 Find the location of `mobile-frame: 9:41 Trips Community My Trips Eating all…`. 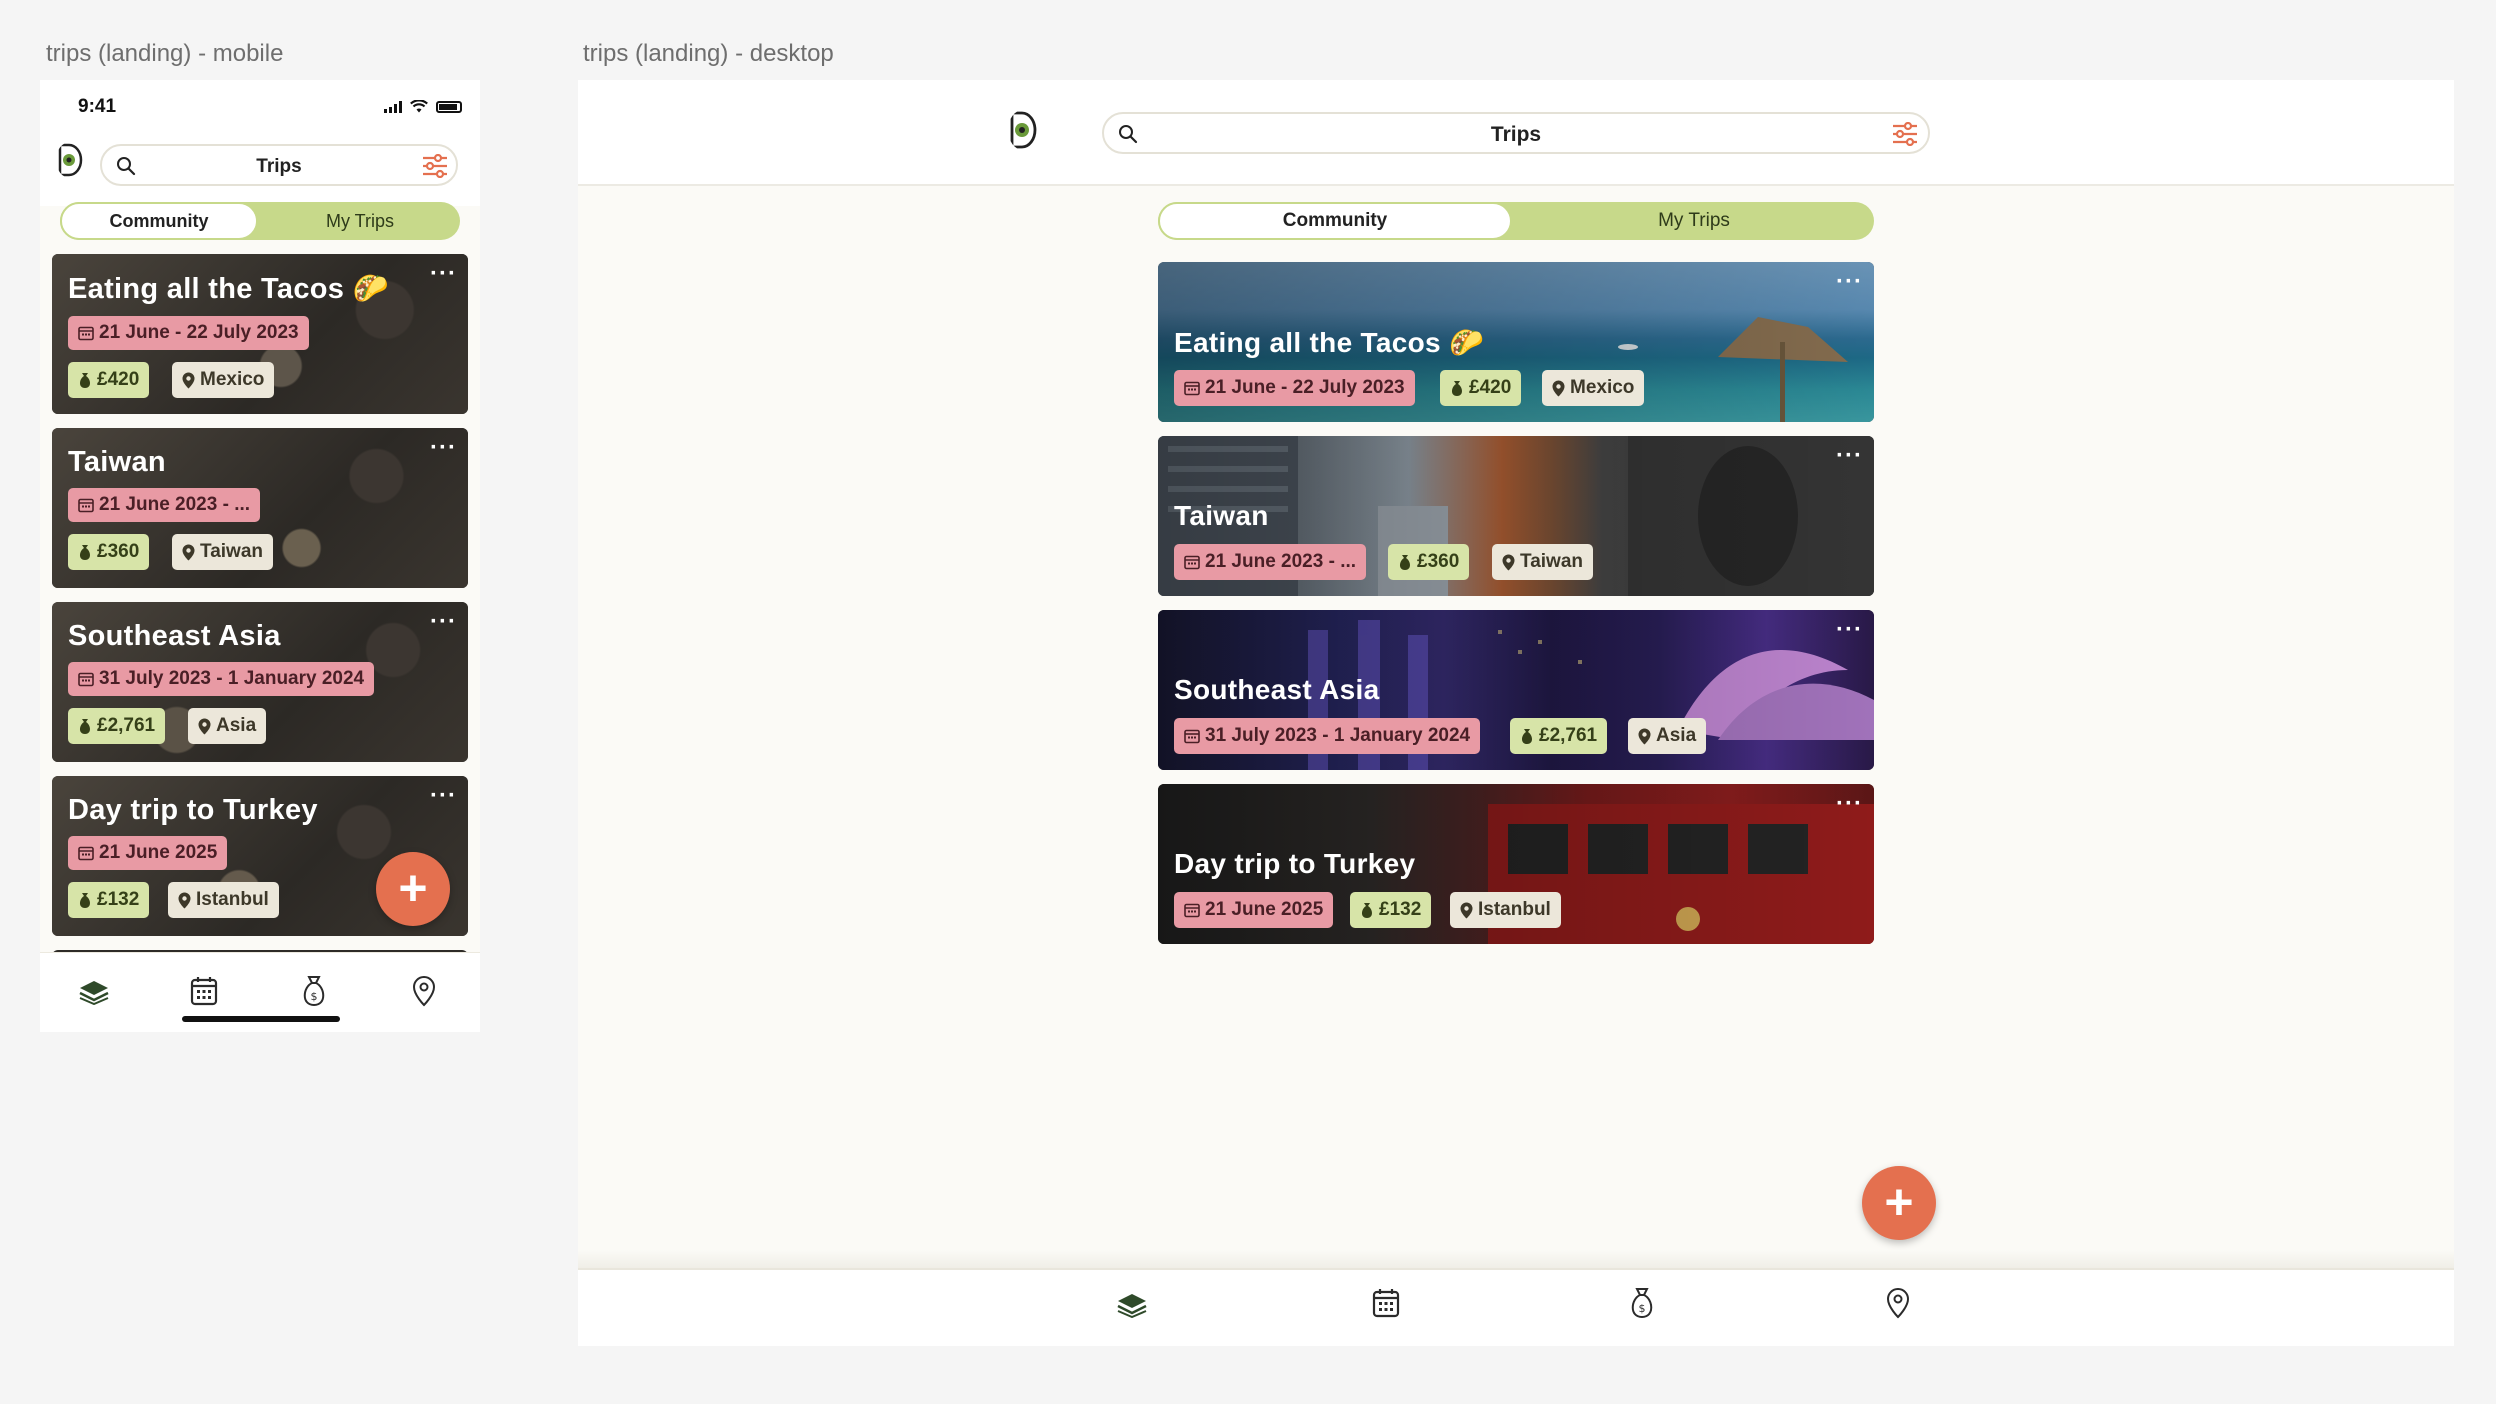

mobile-frame: 9:41 Trips Community My Trips Eating all… is located at coordinates (260, 556).